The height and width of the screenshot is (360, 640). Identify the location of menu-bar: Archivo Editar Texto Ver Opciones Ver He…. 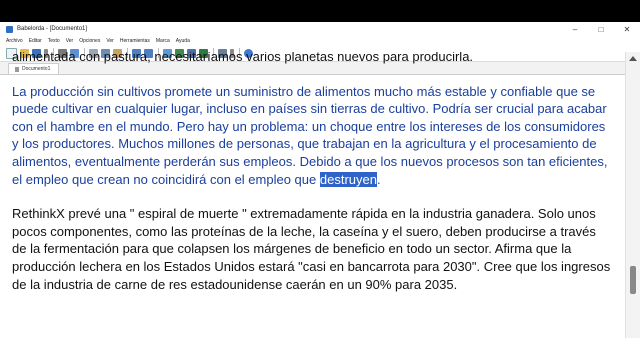
(320, 40).